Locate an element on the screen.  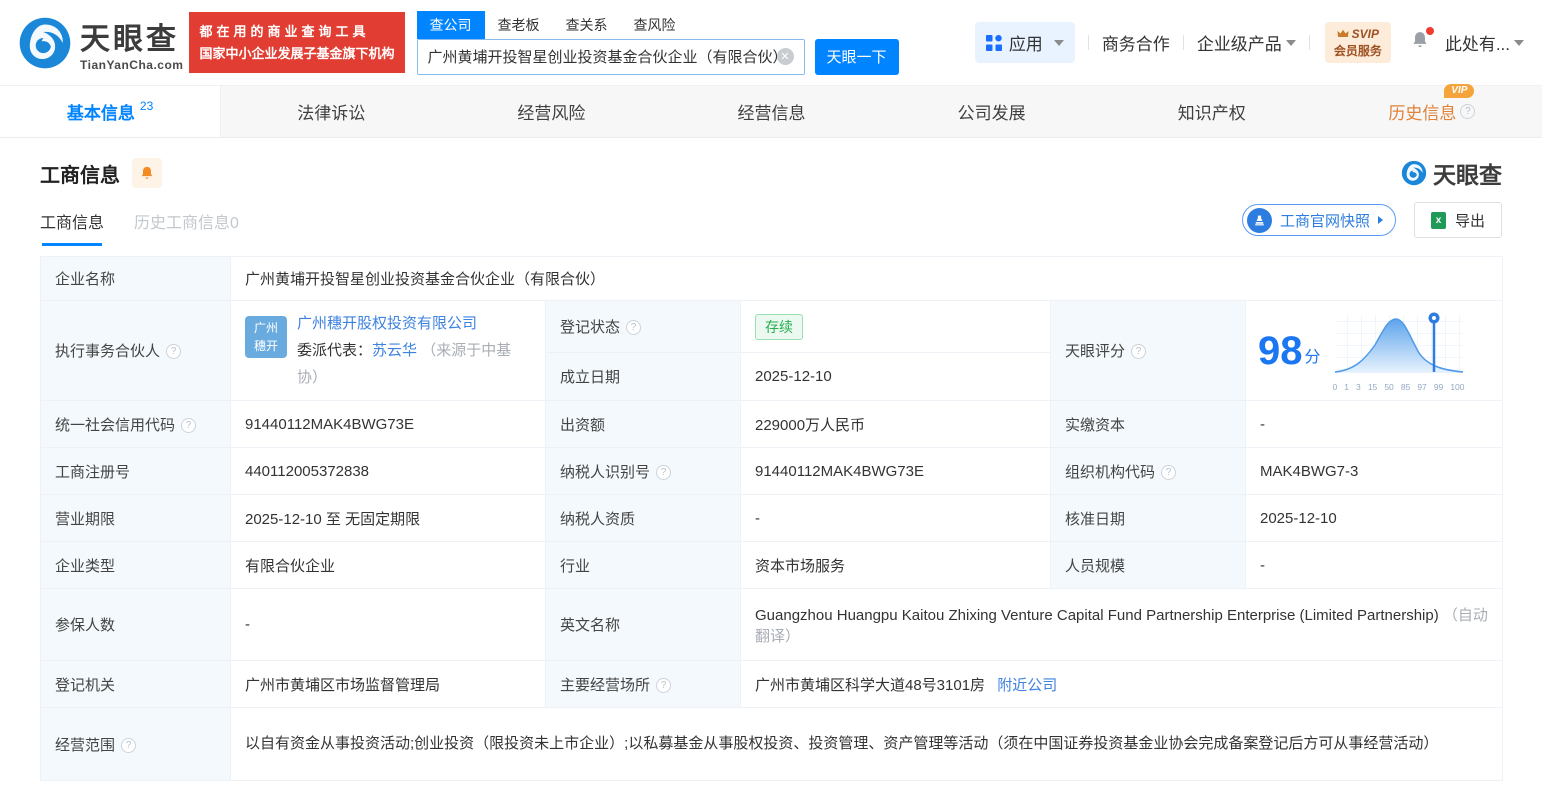
premises-value: 广州市黄埔区科学大道48号3101房 附近公司 is located at coordinates (1121, 684).